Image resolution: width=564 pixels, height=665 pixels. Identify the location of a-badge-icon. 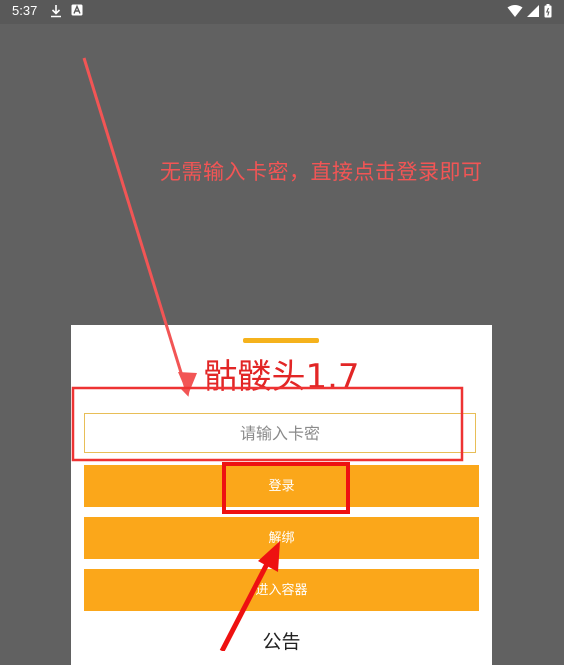
(77, 10).